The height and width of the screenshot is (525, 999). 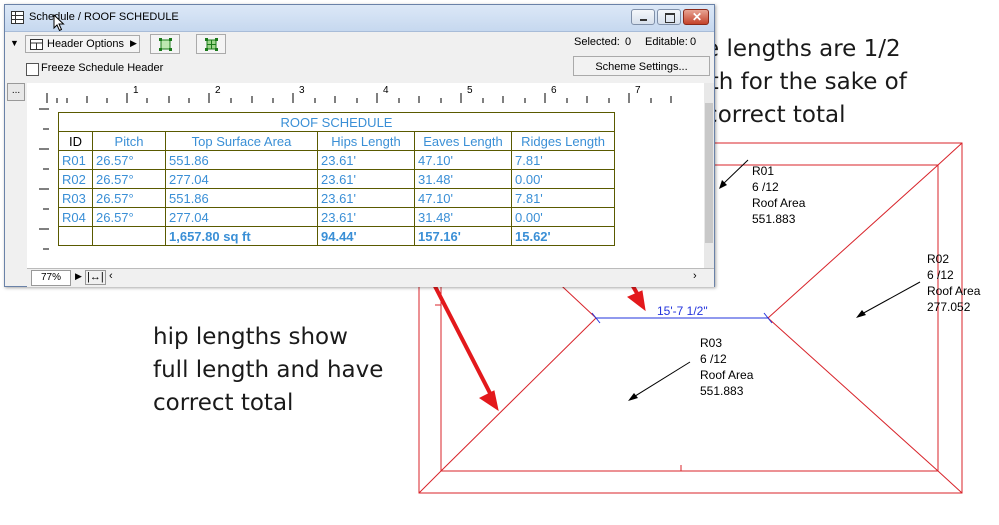 I want to click on select-cell-button, so click(x=165, y=44).